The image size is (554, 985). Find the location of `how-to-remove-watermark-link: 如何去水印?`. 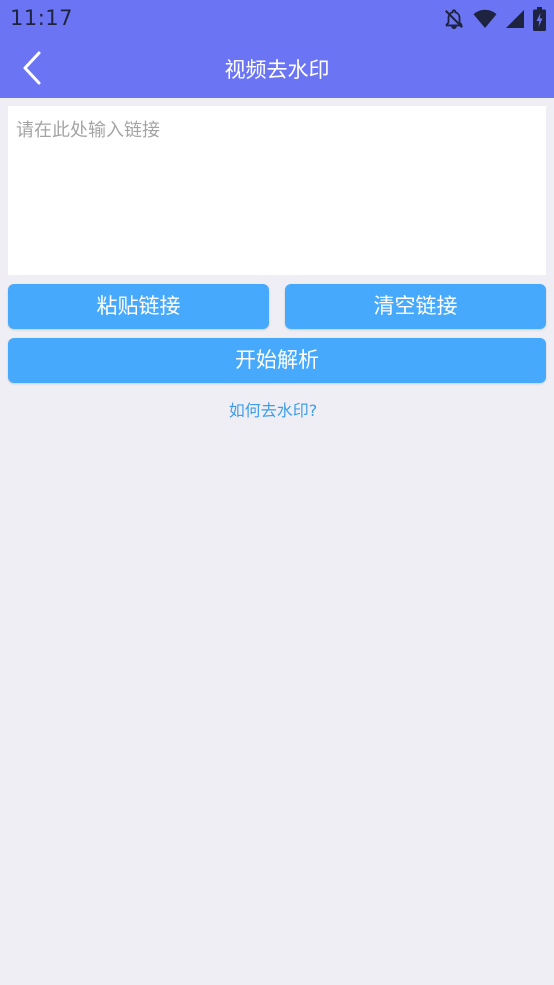

how-to-remove-watermark-link: 如何去水印? is located at coordinates (273, 409).